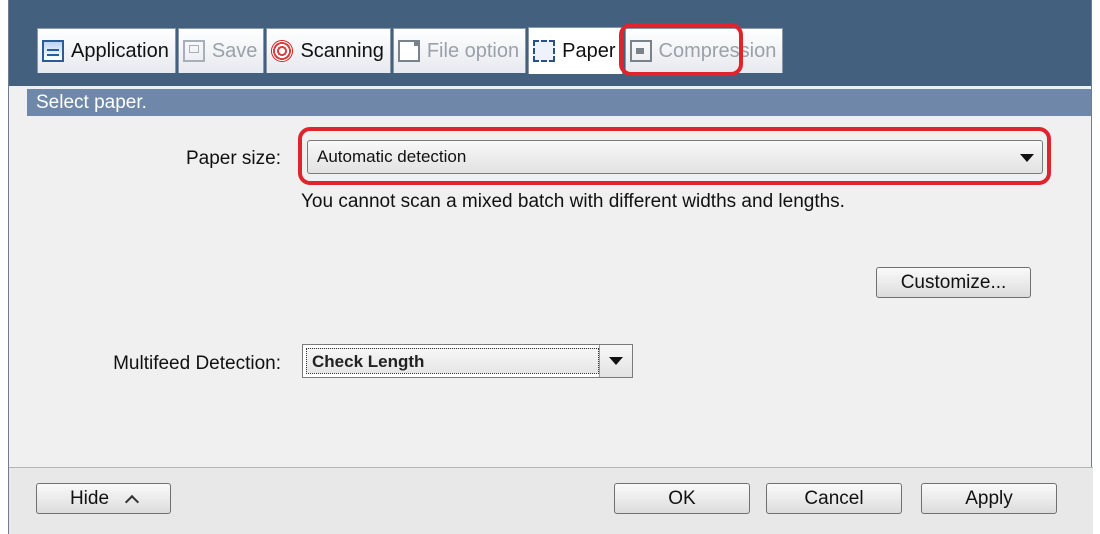 Image resolution: width=1100 pixels, height=534 pixels. I want to click on chevron-up-icon, so click(132, 502).